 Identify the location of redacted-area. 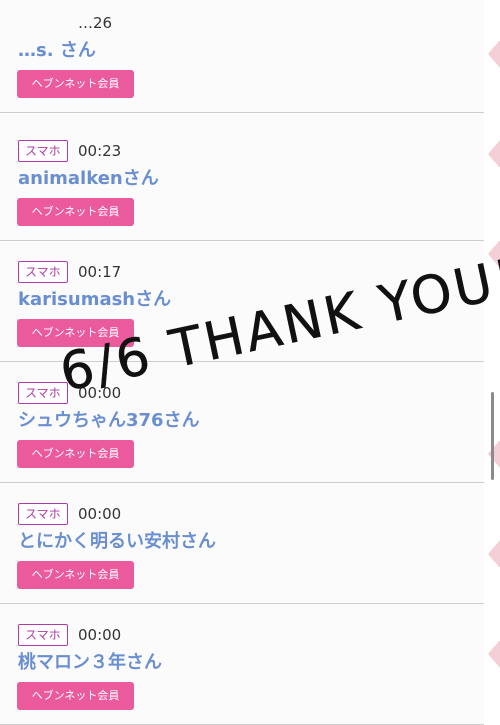
(42, 22).